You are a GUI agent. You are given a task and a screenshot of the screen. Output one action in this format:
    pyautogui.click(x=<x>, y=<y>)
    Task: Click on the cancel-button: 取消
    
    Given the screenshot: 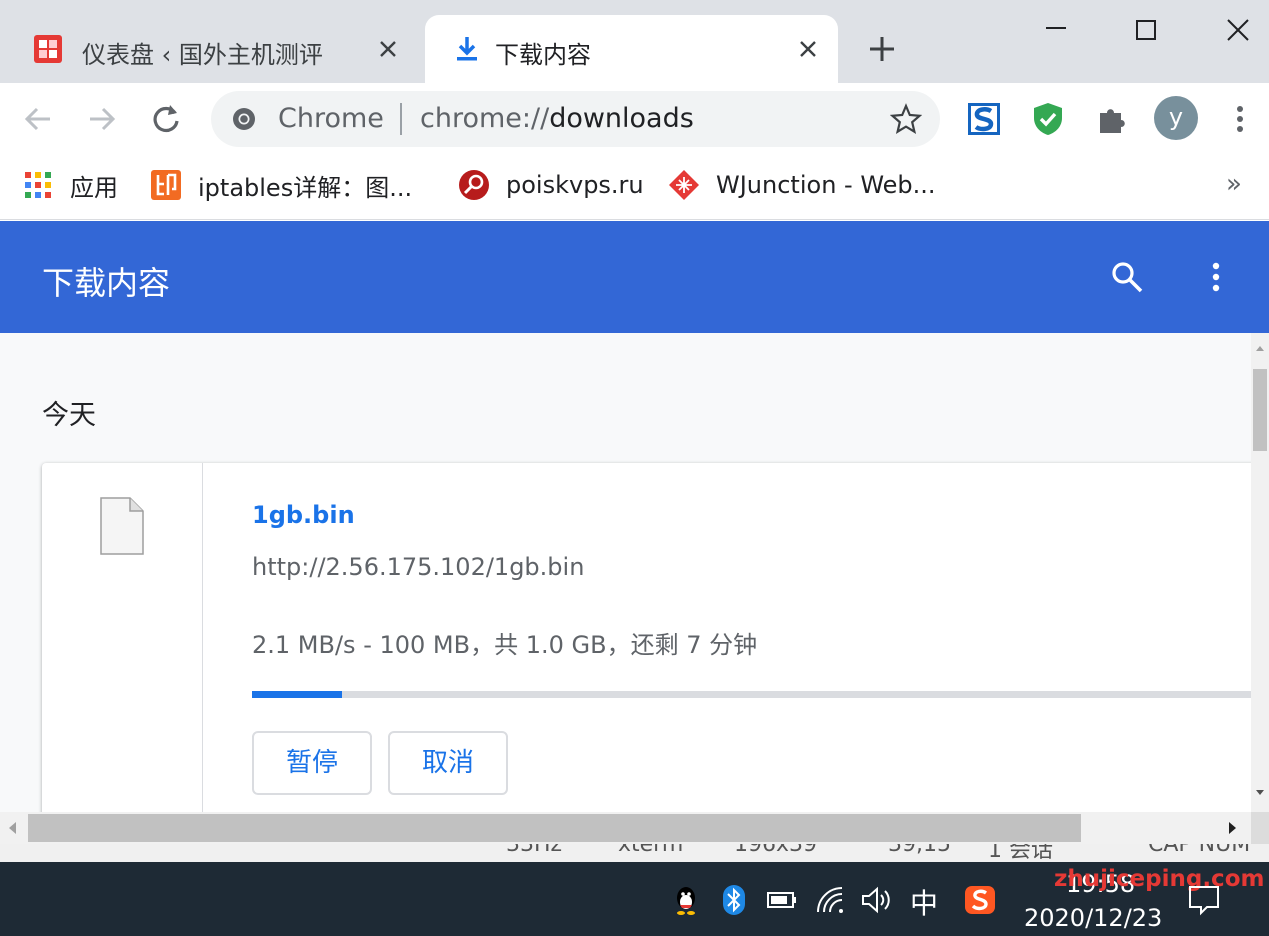 What is the action you would take?
    pyautogui.click(x=448, y=763)
    